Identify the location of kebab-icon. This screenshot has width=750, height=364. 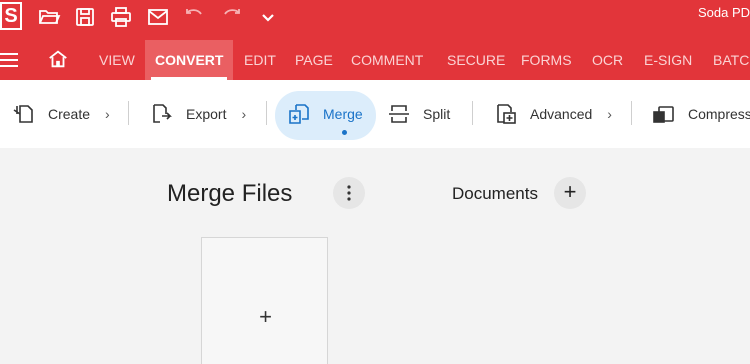
(349, 193).